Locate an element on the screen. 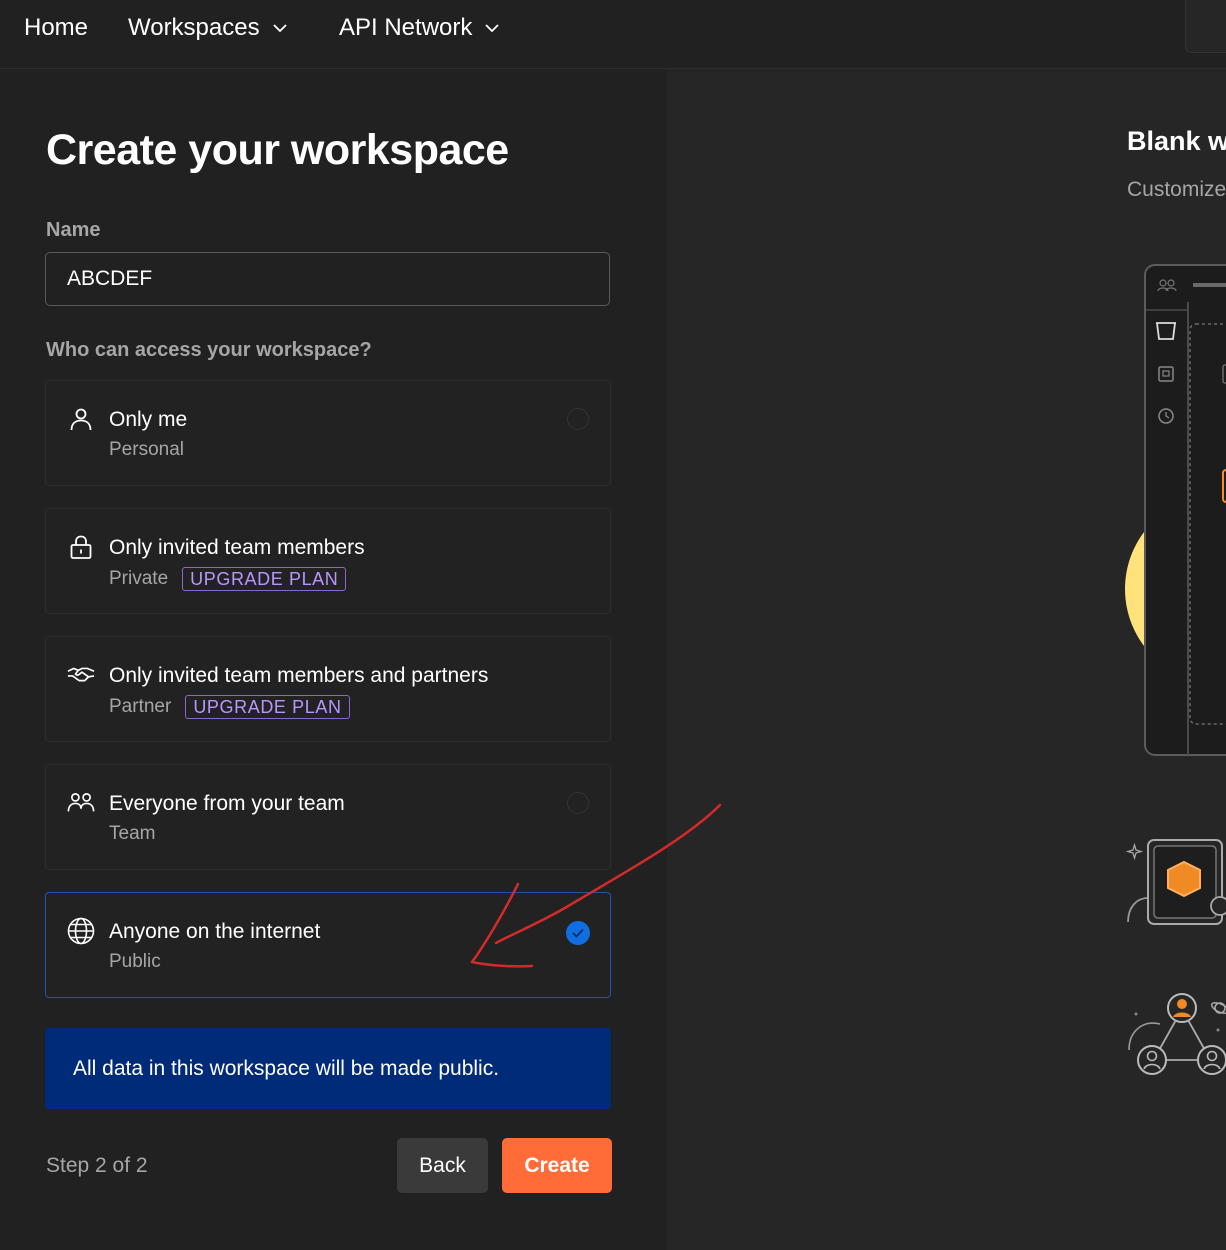  top-nav: Home Workspaces API Network is located at coordinates (613, 34).